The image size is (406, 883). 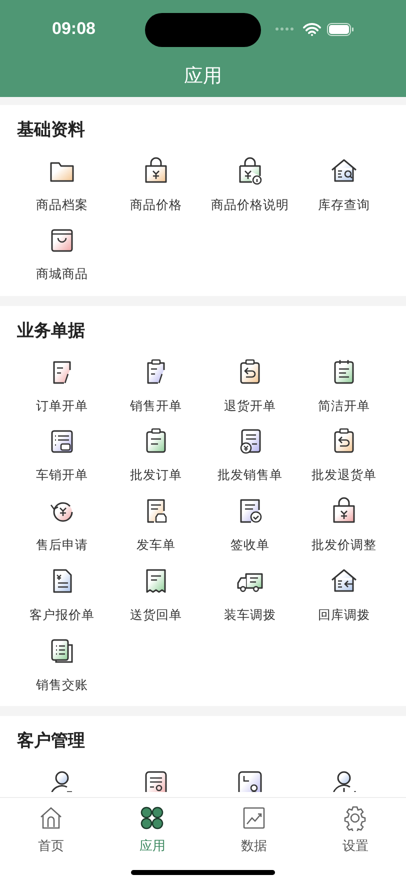 I want to click on tab-item: 设置, so click(x=355, y=830).